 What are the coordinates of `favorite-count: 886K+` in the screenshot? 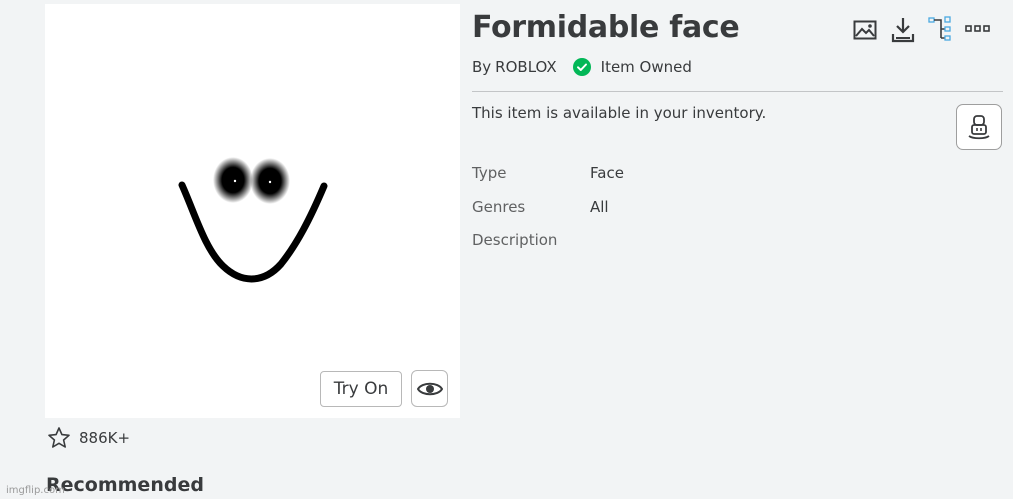 It's located at (105, 438).